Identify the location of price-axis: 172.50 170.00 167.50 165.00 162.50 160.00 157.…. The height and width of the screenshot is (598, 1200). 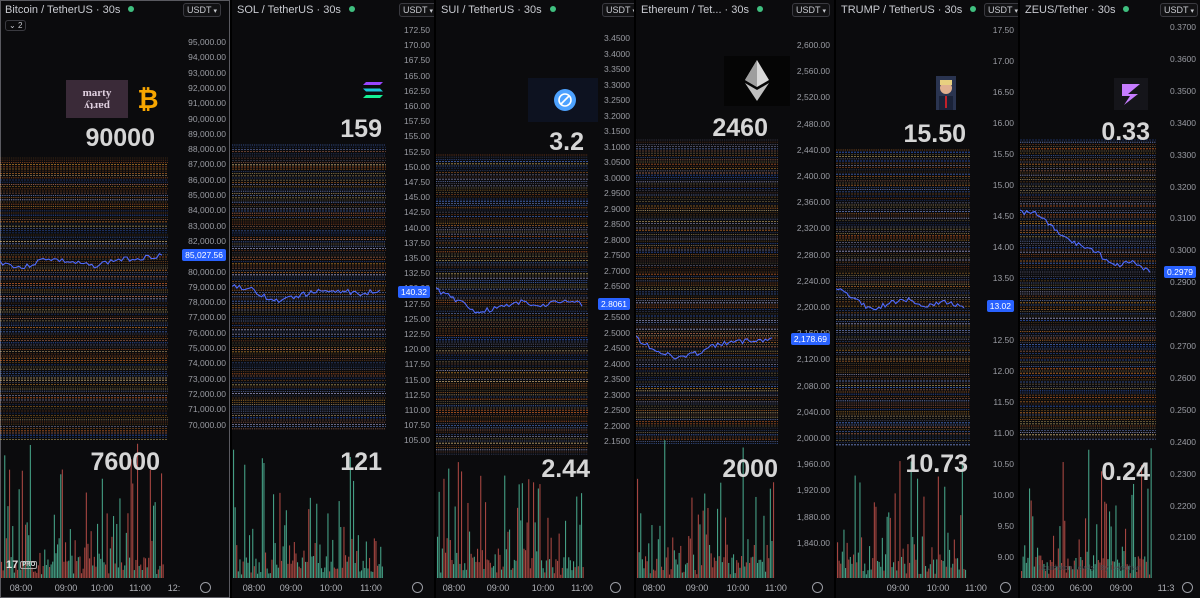
(409, 299).